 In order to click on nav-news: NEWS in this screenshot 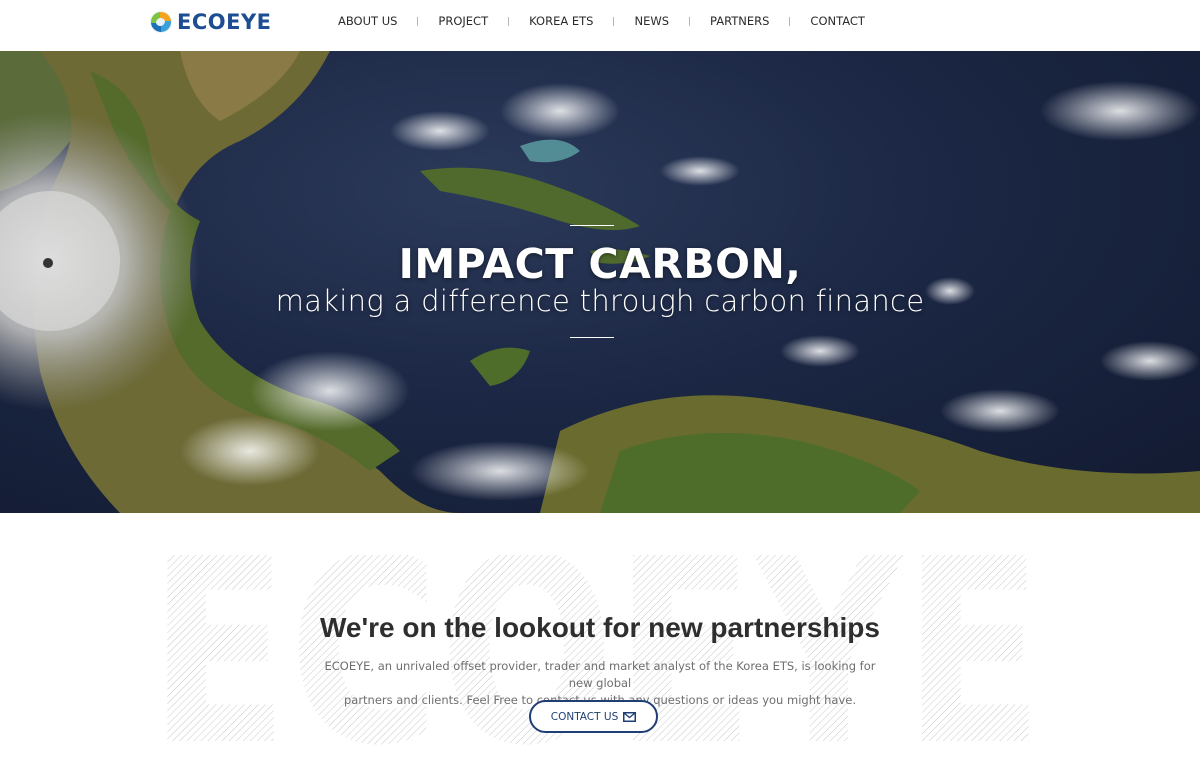, I will do `click(651, 21)`.